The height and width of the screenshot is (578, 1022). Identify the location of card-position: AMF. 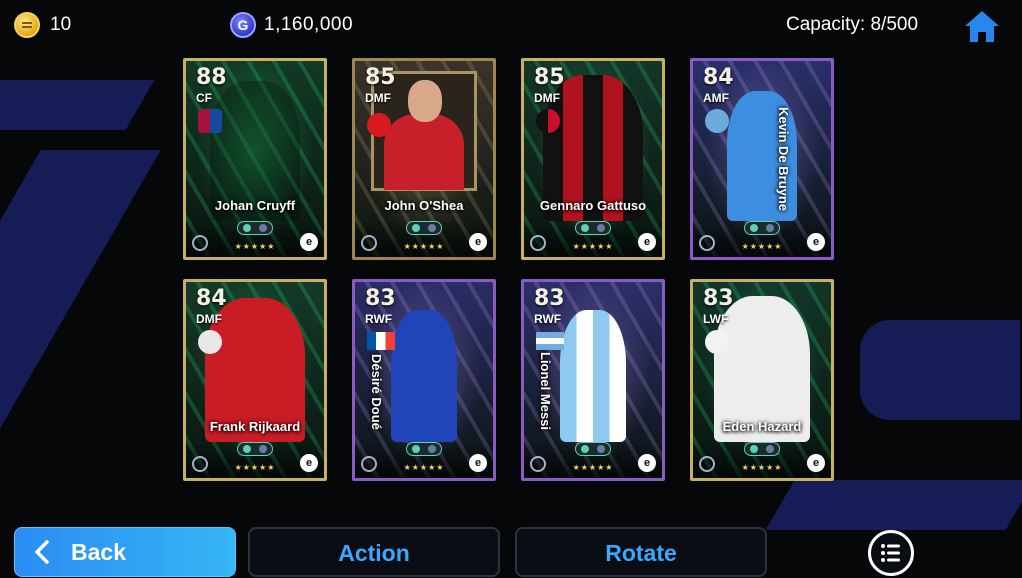
(716, 98).